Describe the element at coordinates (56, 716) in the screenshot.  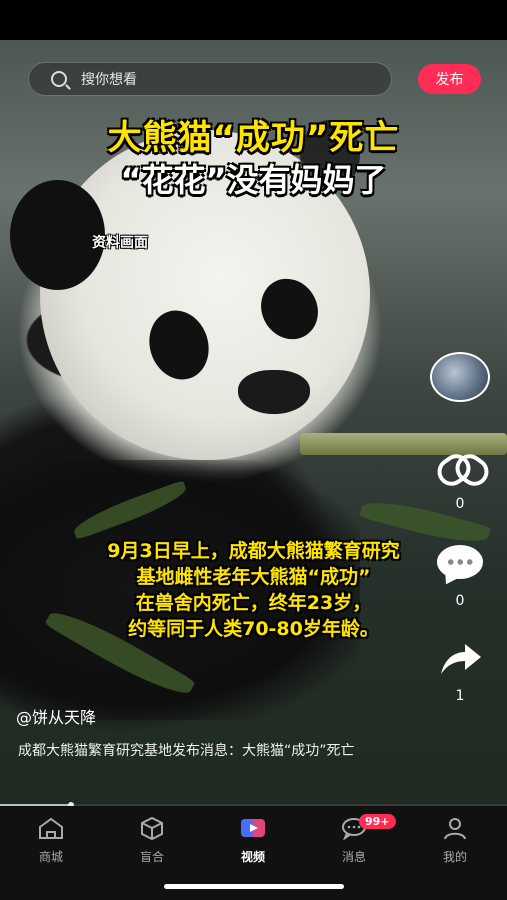
I see `user-handle: @饼从天降` at that location.